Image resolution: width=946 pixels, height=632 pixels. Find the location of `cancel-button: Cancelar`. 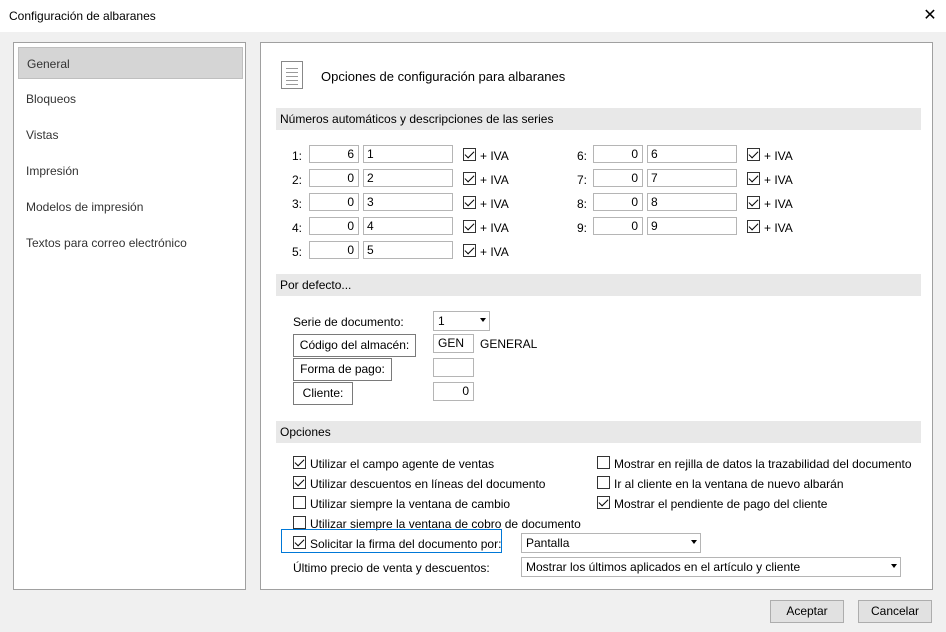

cancel-button: Cancelar is located at coordinates (895, 611).